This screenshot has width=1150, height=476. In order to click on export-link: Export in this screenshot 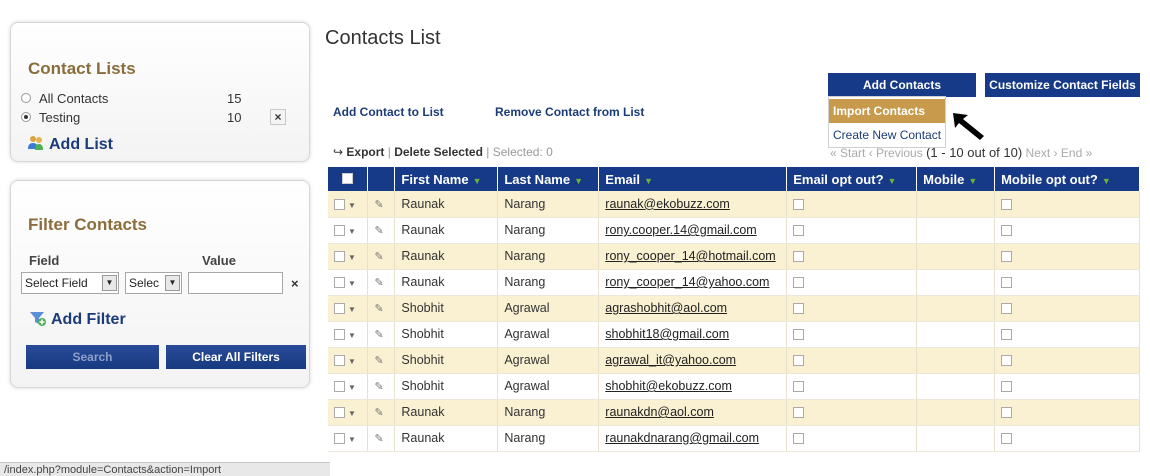, I will do `click(365, 152)`.